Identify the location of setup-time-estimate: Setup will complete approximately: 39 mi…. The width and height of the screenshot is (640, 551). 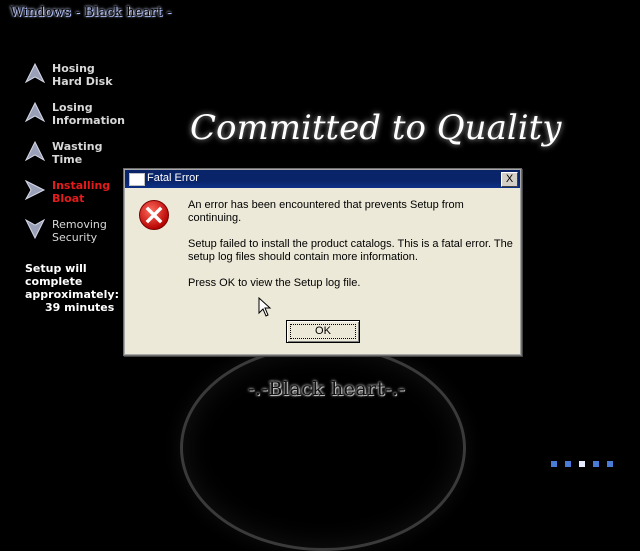
(72, 288).